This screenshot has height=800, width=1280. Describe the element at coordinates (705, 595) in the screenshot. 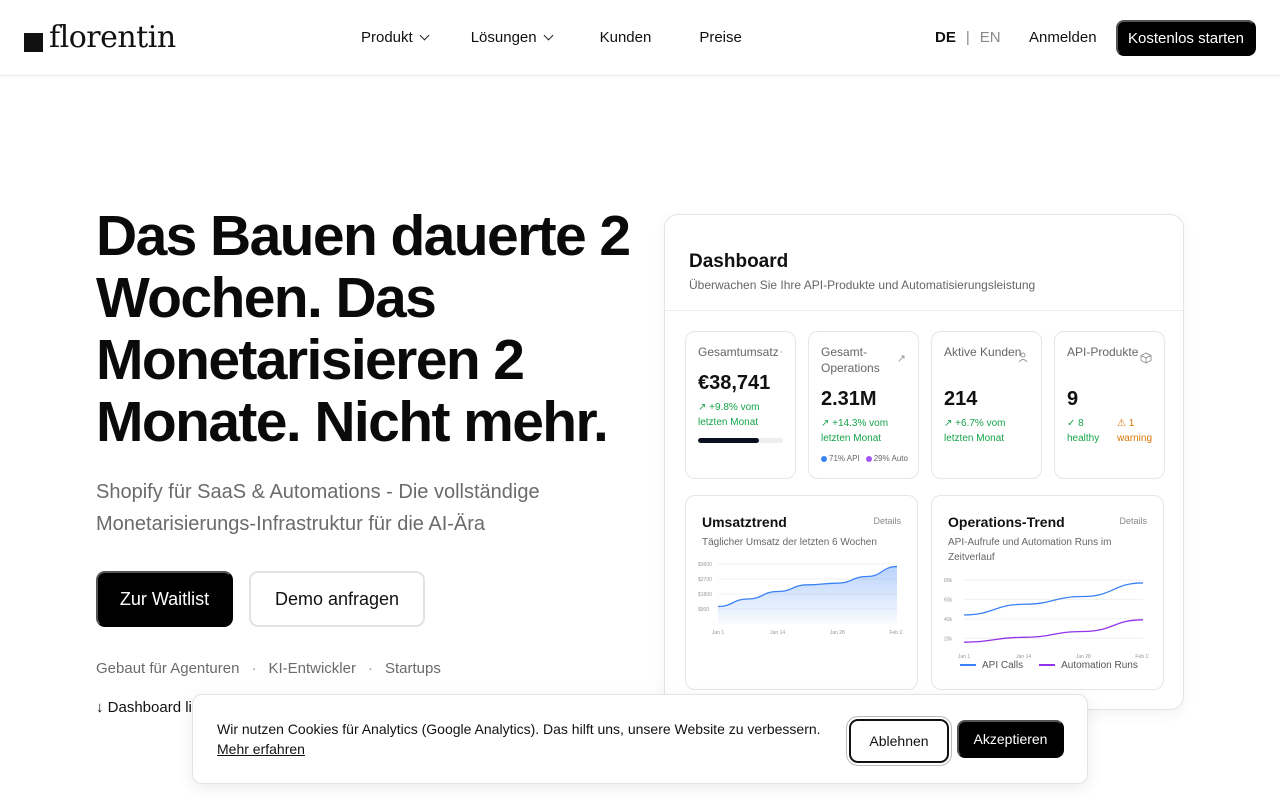

I see `y-tick-label: $1800` at that location.